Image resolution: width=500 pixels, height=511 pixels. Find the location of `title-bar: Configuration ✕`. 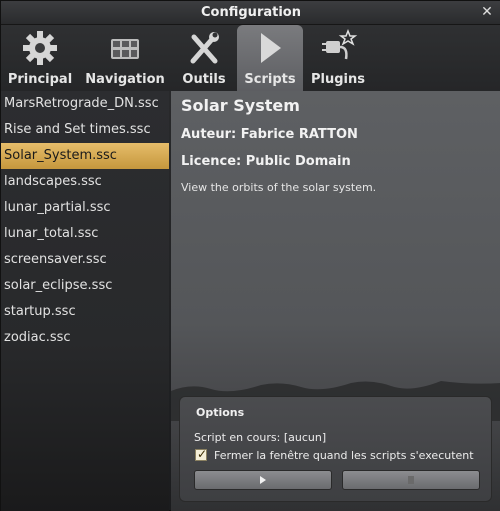

title-bar: Configuration ✕ is located at coordinates (250, 13).